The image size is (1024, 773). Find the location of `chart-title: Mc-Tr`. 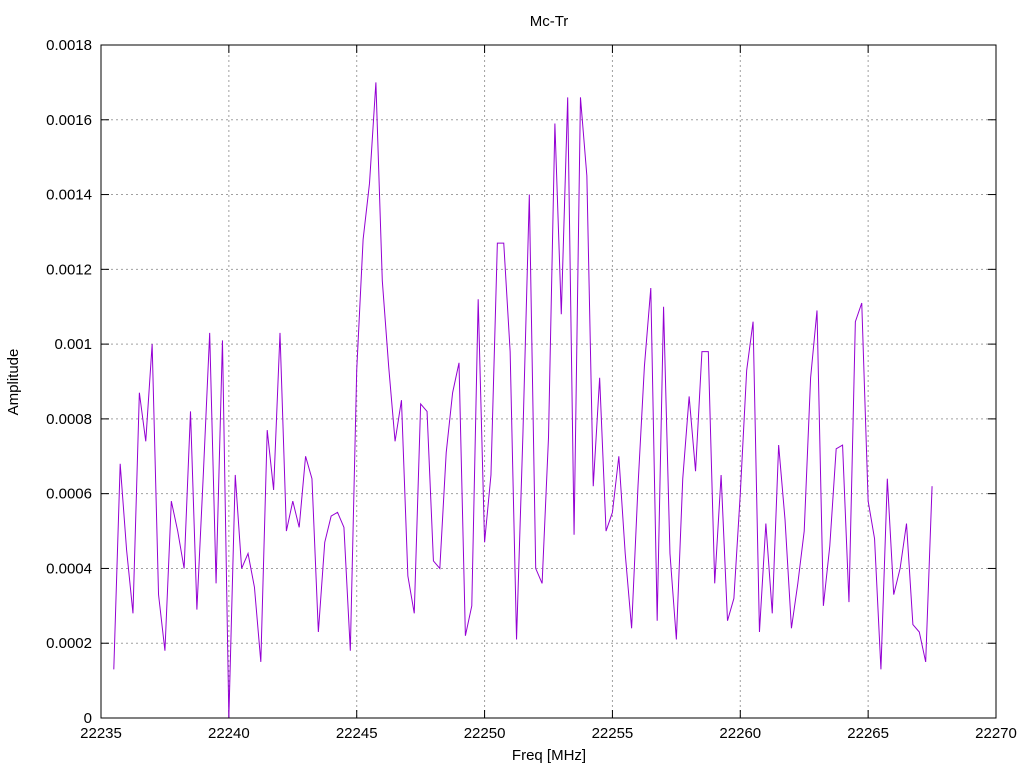

chart-title: Mc-Tr is located at coordinates (549, 21).